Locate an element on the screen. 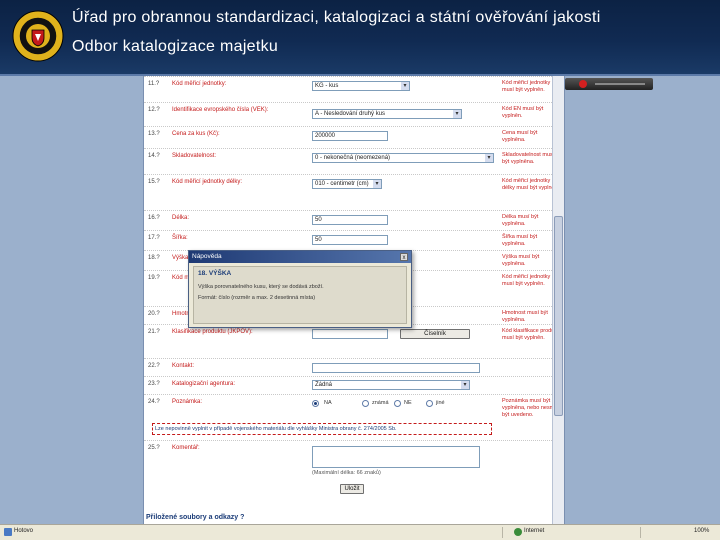  page-icon is located at coordinates (8, 532).